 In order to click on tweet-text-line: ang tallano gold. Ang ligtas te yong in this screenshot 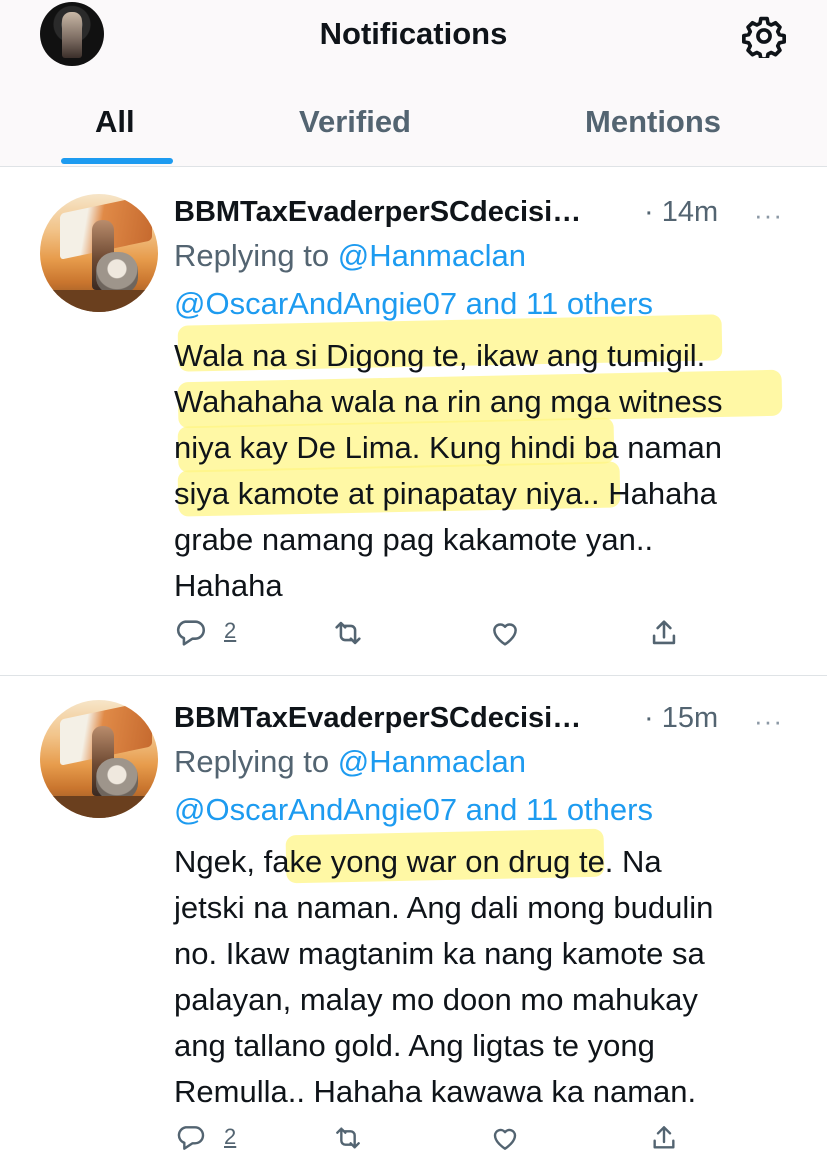, I will do `click(414, 1045)`.